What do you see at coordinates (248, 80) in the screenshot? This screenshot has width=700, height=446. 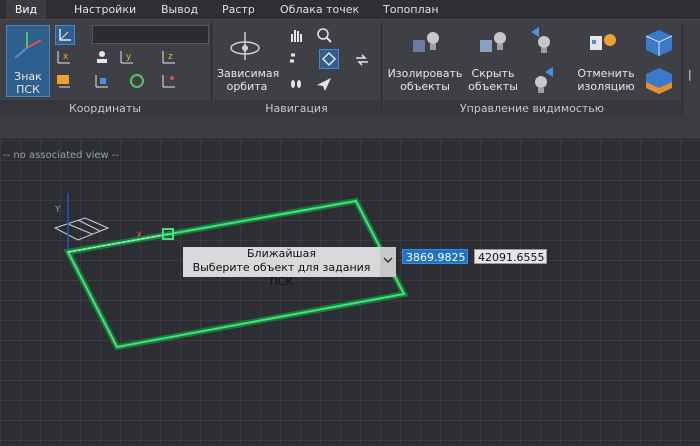 I see `orbit-button: Зависимая орбита` at bounding box center [248, 80].